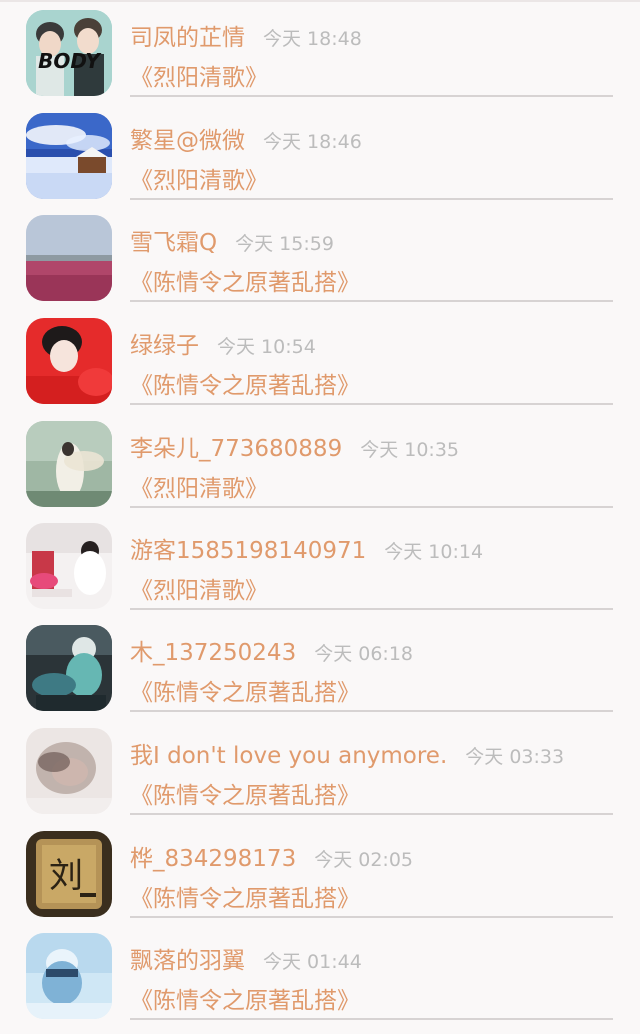 This screenshot has width=640, height=1034. Describe the element at coordinates (320, 359) in the screenshot. I see `list-item: 绿绿子 今天 10:54 《陈情令之原著乱搭》` at that location.